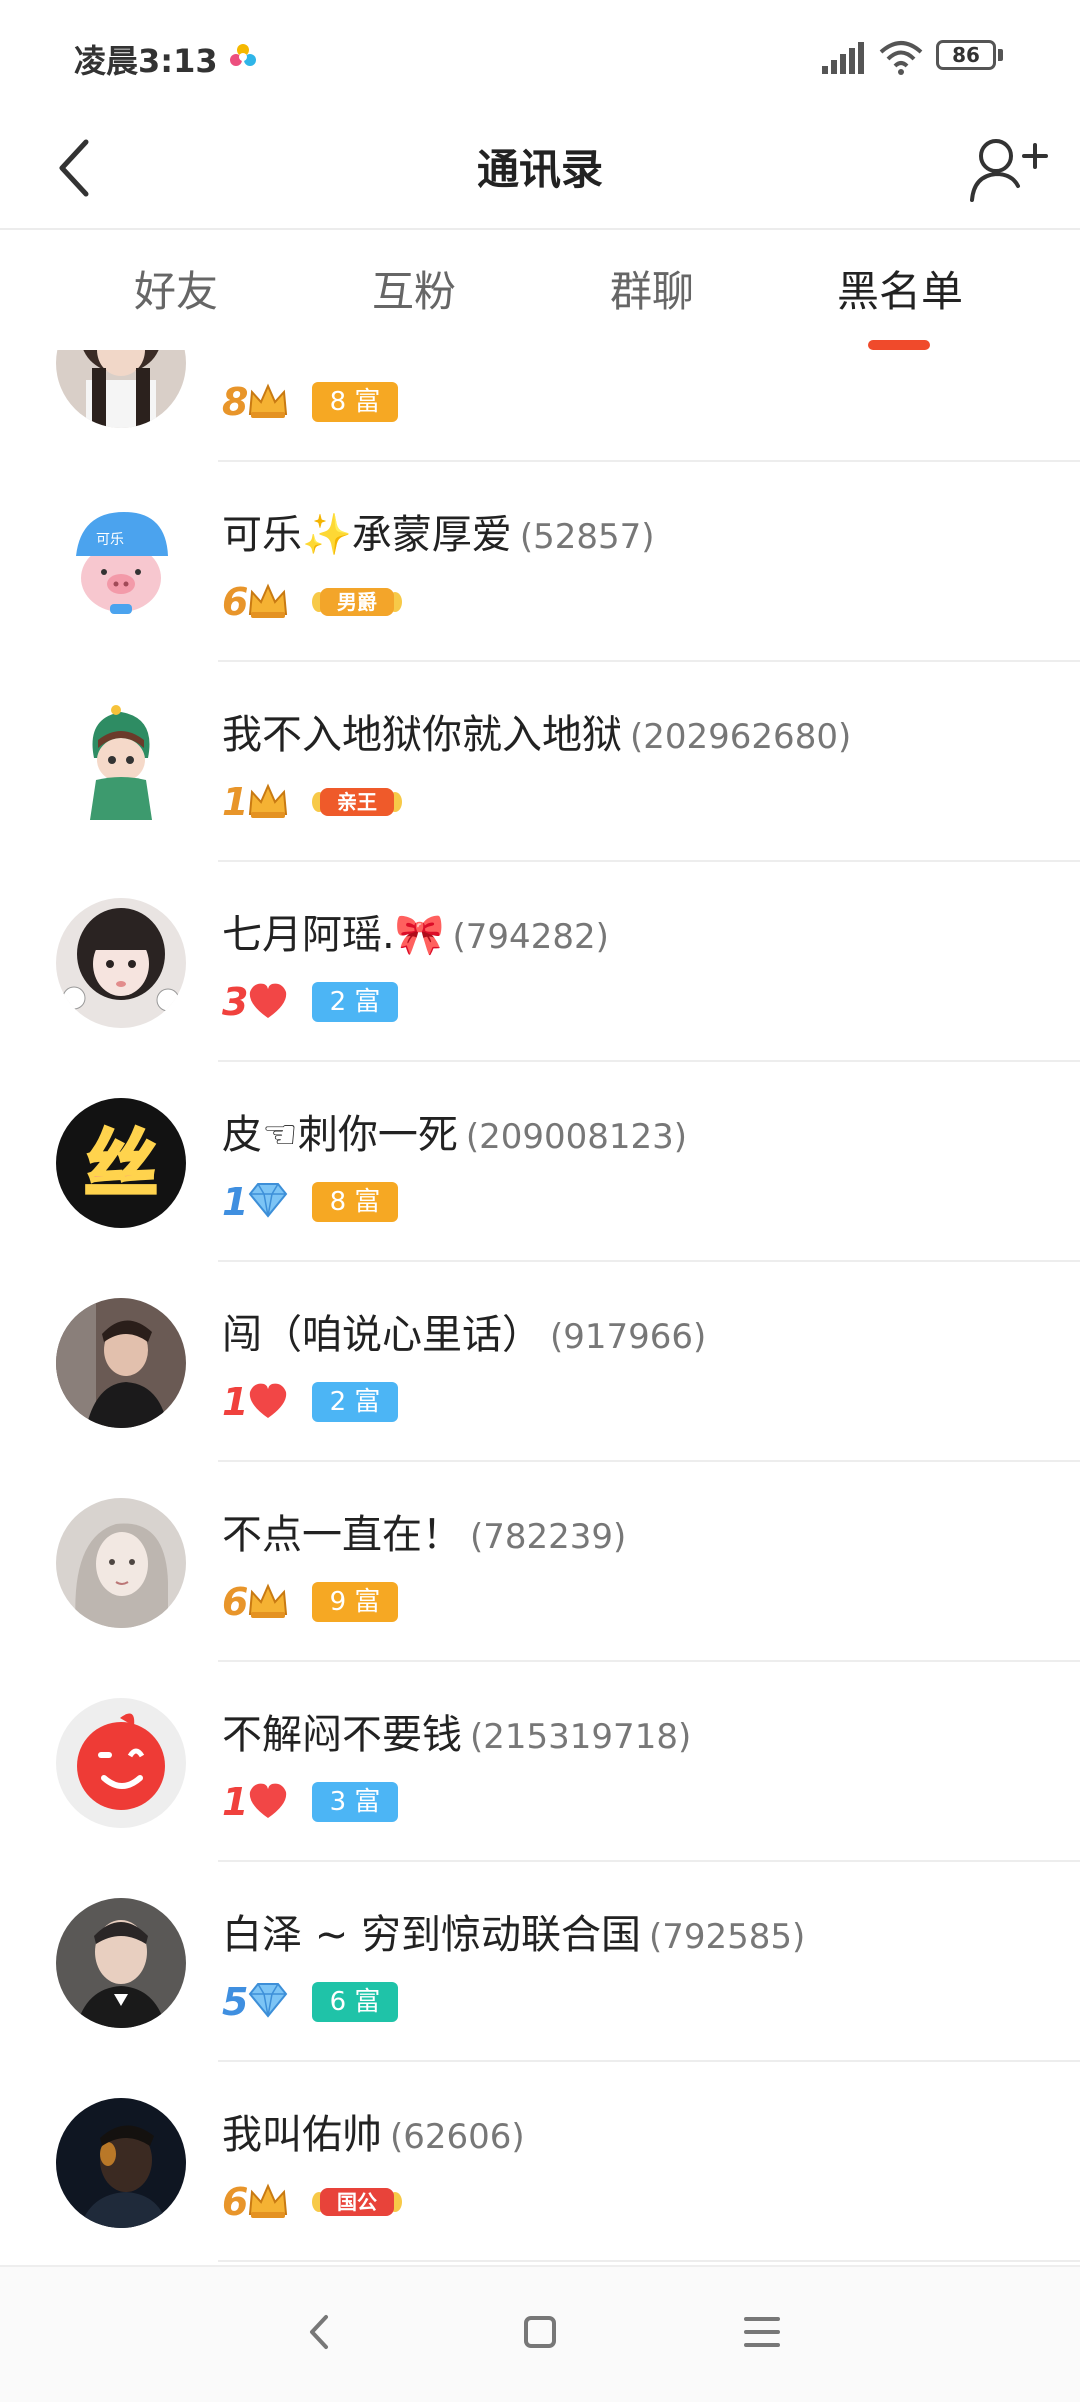 The height and width of the screenshot is (2402, 1080). I want to click on contact-name: 我不入地狱你就入地狱, so click(422, 735).